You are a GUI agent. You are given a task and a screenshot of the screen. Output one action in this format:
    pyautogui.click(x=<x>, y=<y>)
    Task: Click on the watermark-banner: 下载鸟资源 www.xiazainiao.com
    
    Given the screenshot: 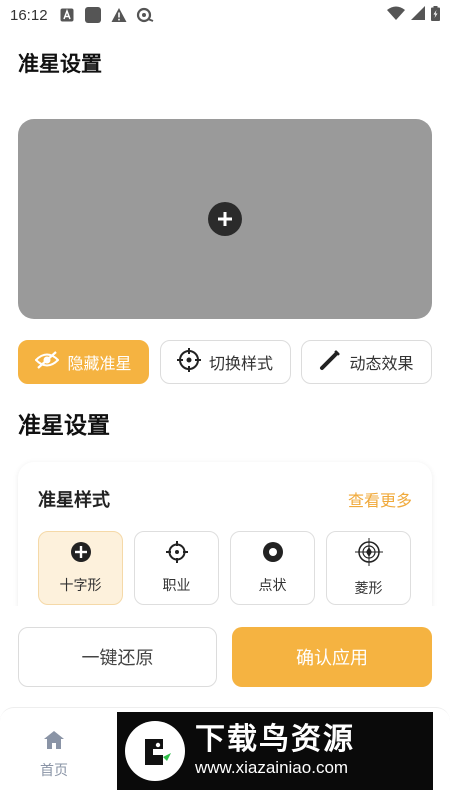 What is the action you would take?
    pyautogui.click(x=275, y=751)
    